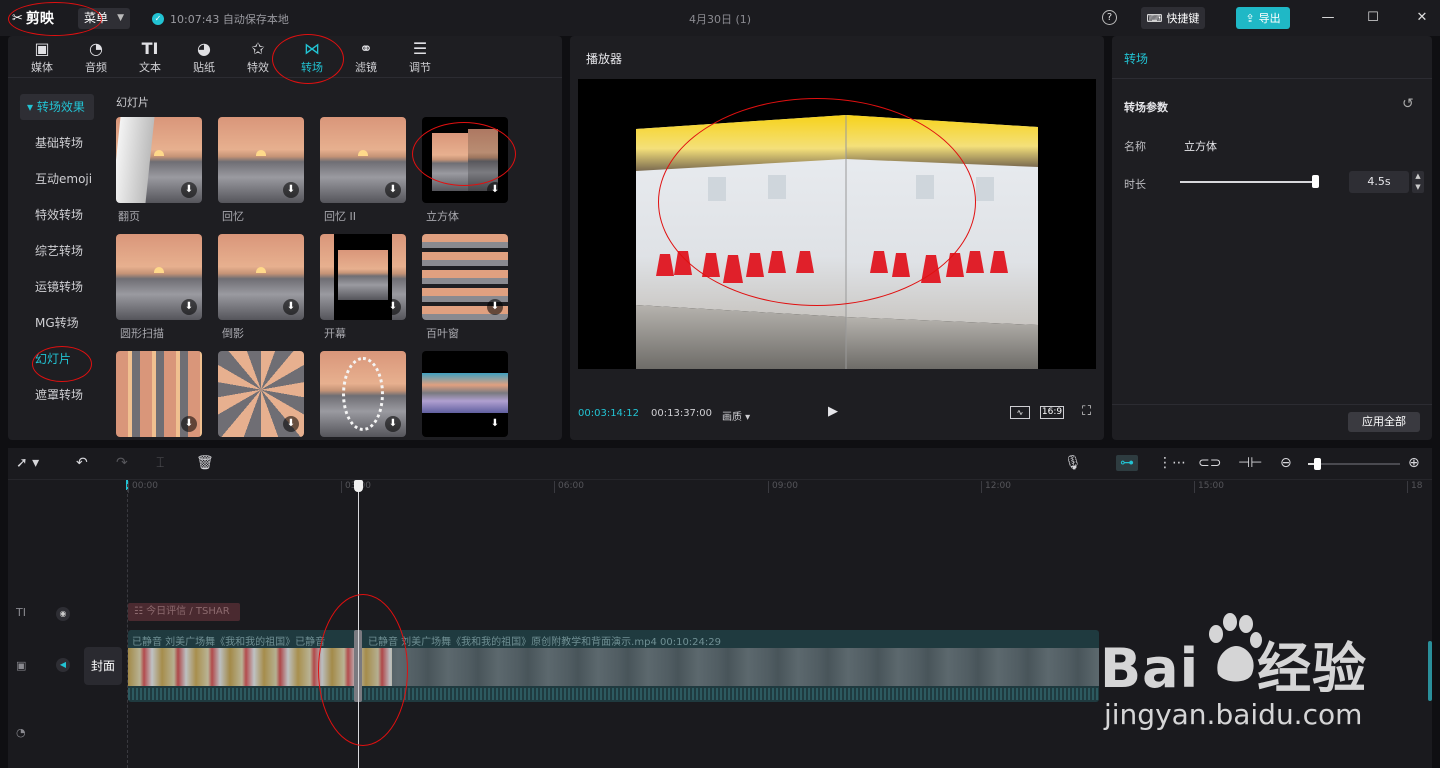 The image size is (1440, 768). Describe the element at coordinates (312, 57) in the screenshot. I see `tab-transition: ⋈ 转场` at that location.